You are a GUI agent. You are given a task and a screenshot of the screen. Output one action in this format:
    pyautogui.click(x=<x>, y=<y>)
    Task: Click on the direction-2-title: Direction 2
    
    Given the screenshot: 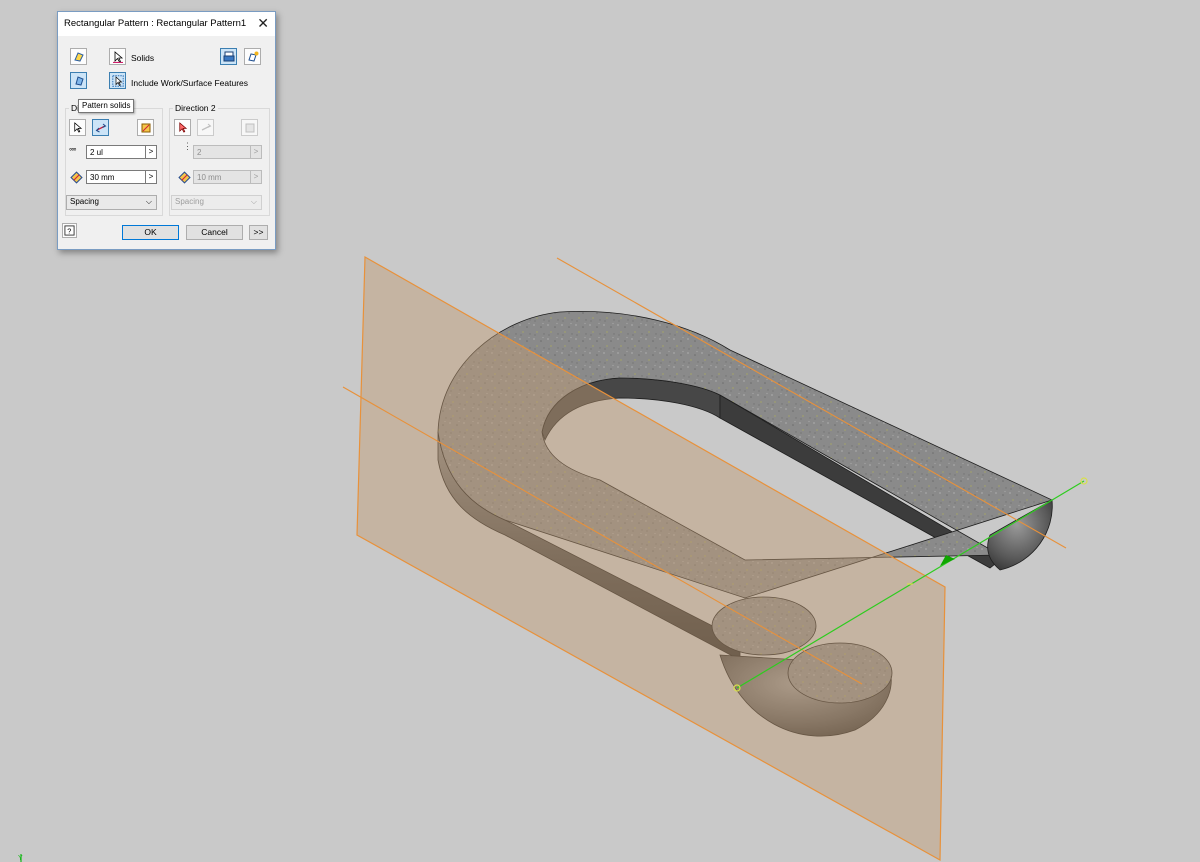 What is the action you would take?
    pyautogui.click(x=195, y=108)
    